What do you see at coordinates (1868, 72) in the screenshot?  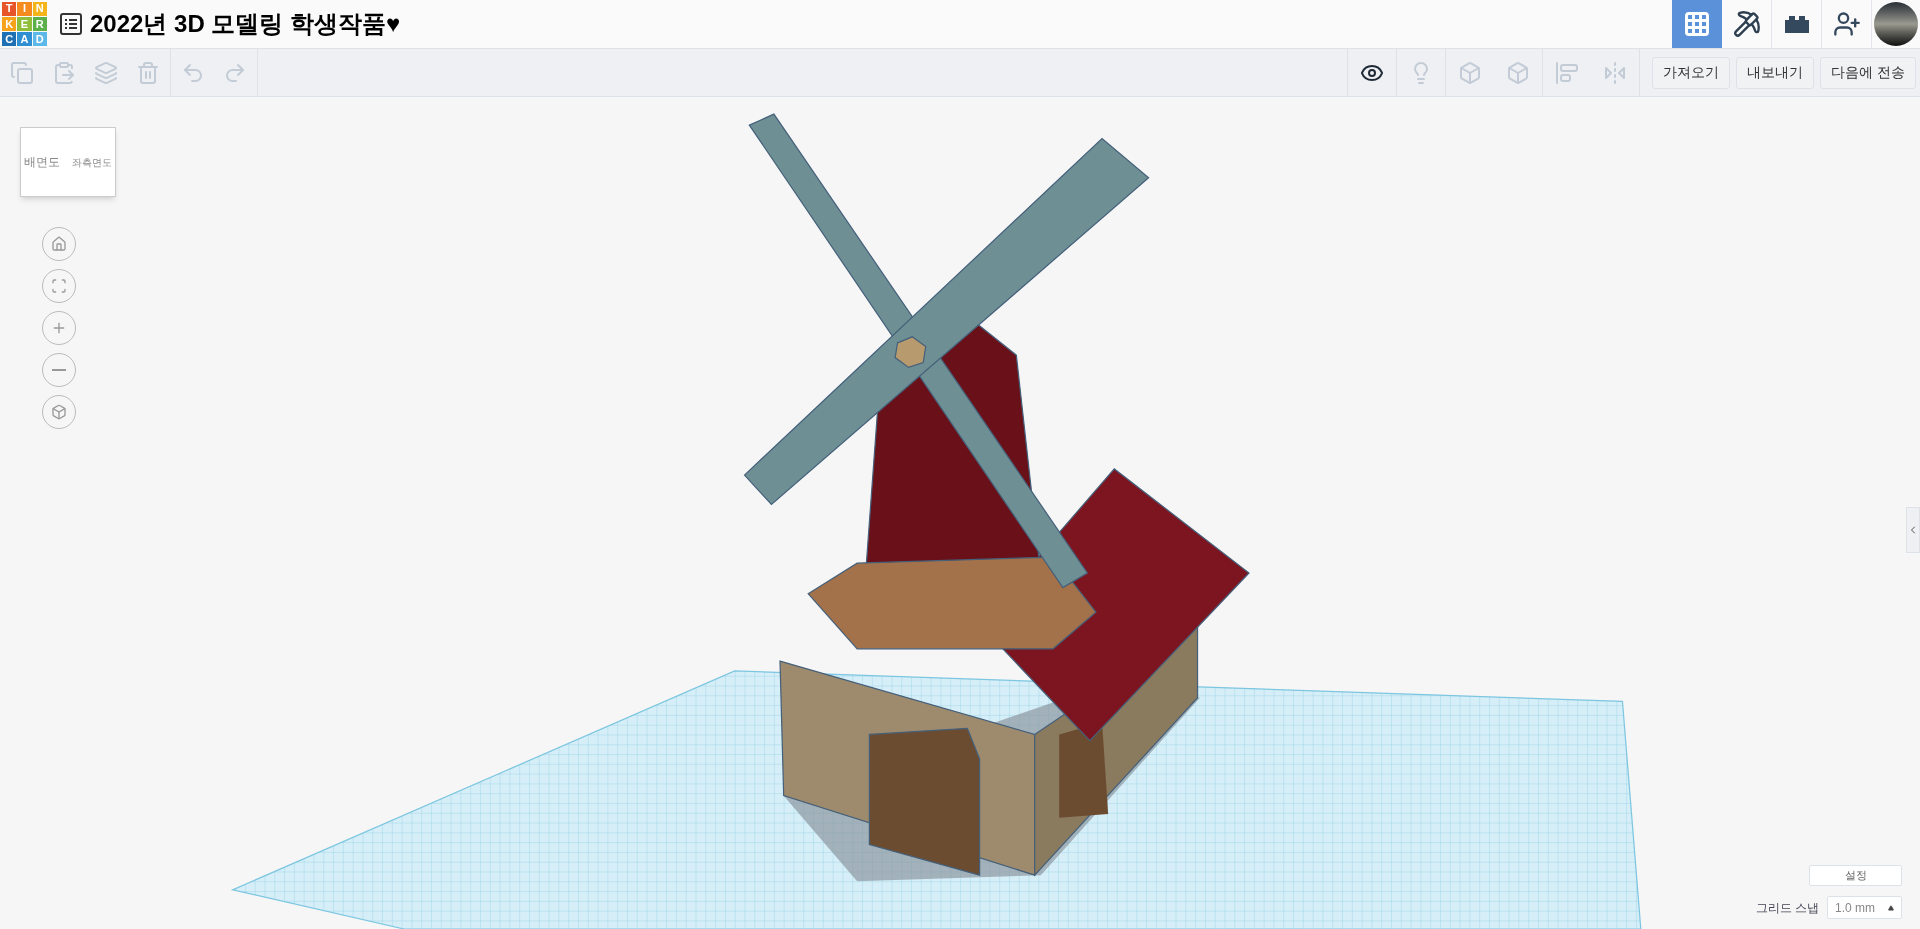 I see `toolbar-button: 다음에 전송` at bounding box center [1868, 72].